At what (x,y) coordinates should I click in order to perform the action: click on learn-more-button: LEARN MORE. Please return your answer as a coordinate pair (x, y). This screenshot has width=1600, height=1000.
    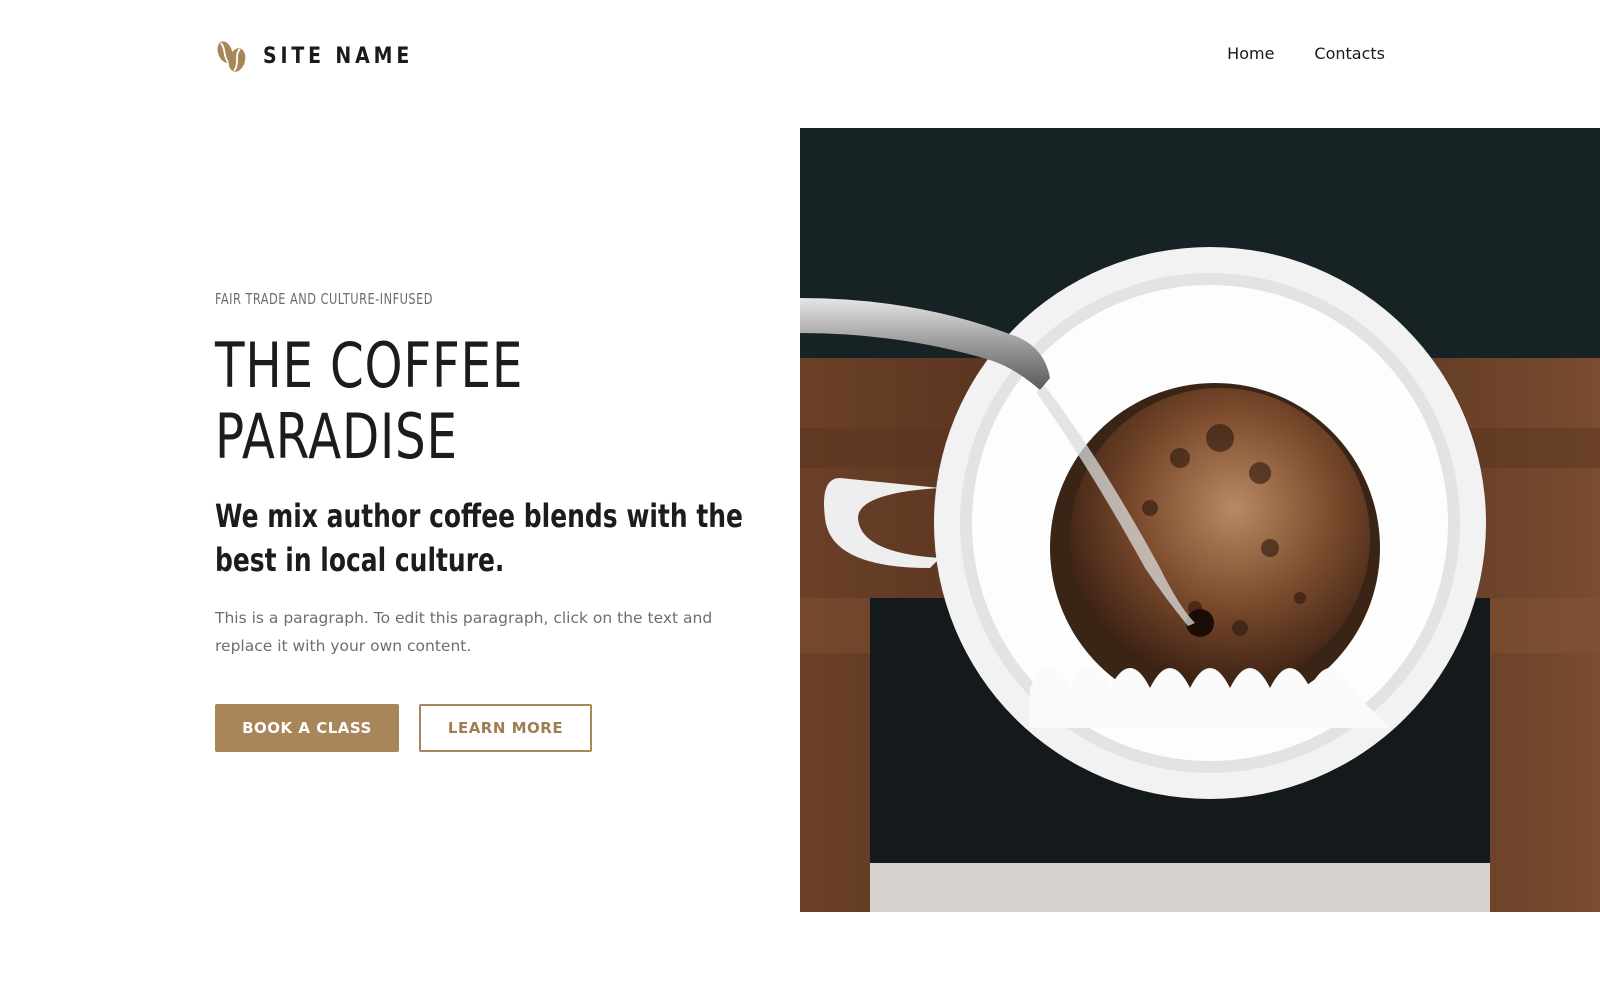
    Looking at the image, I should click on (505, 728).